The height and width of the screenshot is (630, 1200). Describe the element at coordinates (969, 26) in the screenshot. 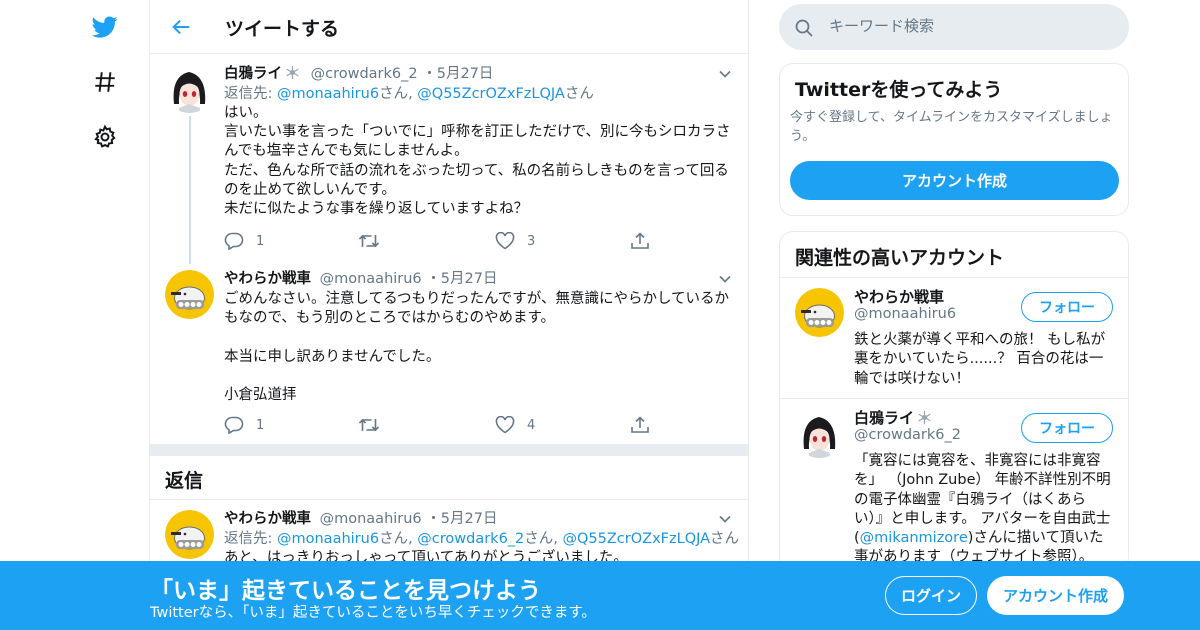

I see `search-input` at that location.